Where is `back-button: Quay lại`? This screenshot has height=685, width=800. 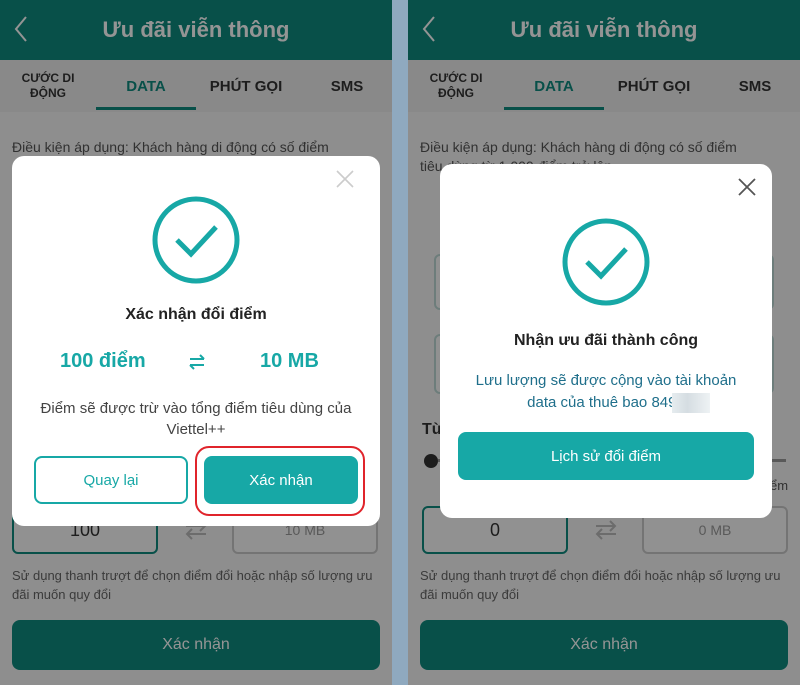
back-button: Quay lại is located at coordinates (111, 480).